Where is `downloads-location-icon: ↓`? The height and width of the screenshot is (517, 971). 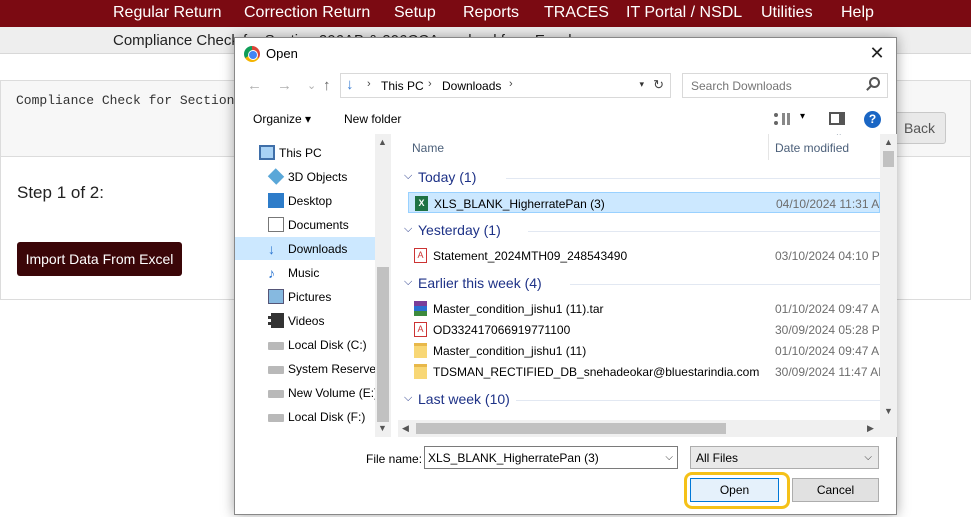
downloads-location-icon: ↓ is located at coordinates (350, 84).